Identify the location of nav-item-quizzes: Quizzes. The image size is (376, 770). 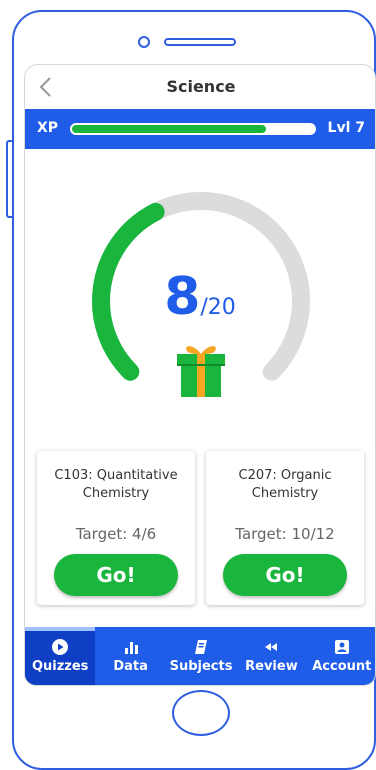
(60, 656).